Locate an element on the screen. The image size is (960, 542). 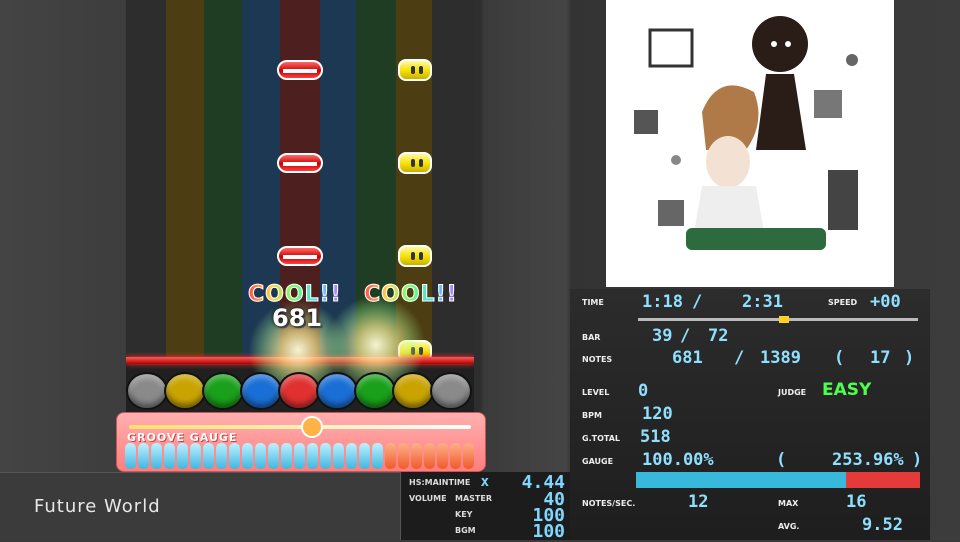
master-label: MASTER is located at coordinates (473, 498).